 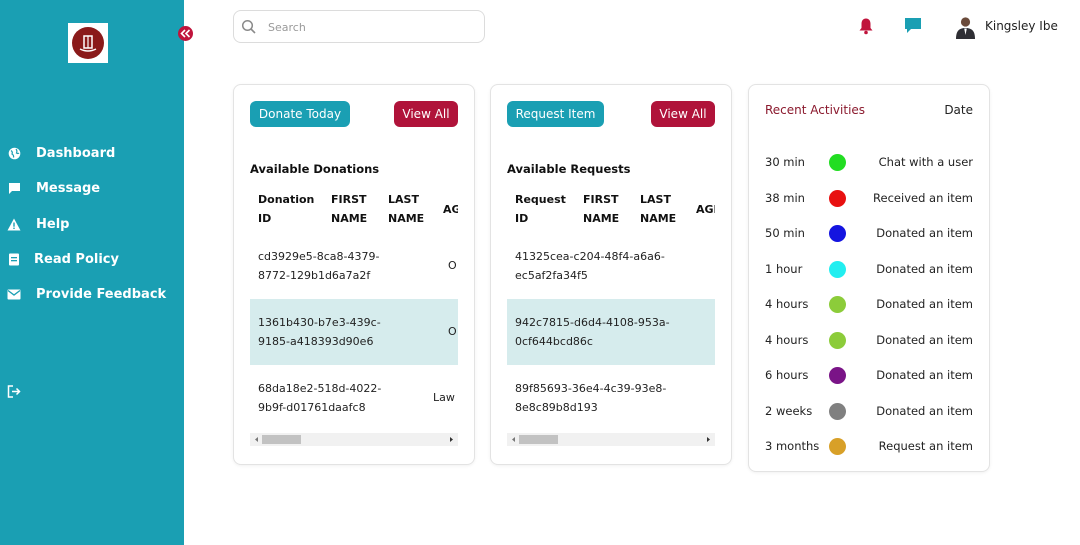 I want to click on activity-row: 38 min Received an item, so click(x=869, y=198).